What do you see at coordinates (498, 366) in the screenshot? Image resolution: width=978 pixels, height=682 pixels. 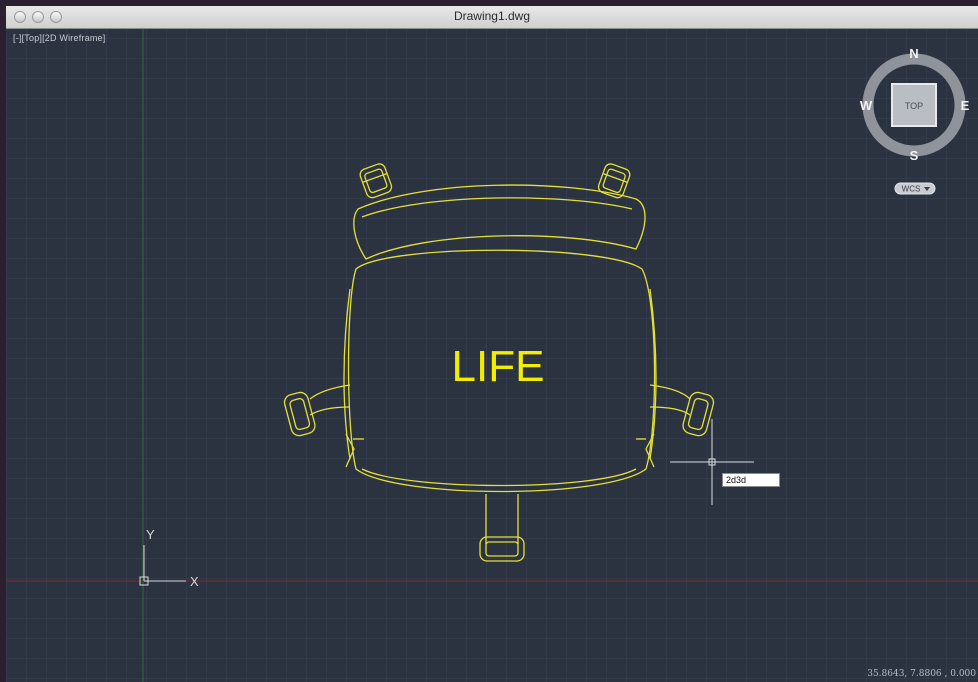 I see `drawing-text: LIFE` at bounding box center [498, 366].